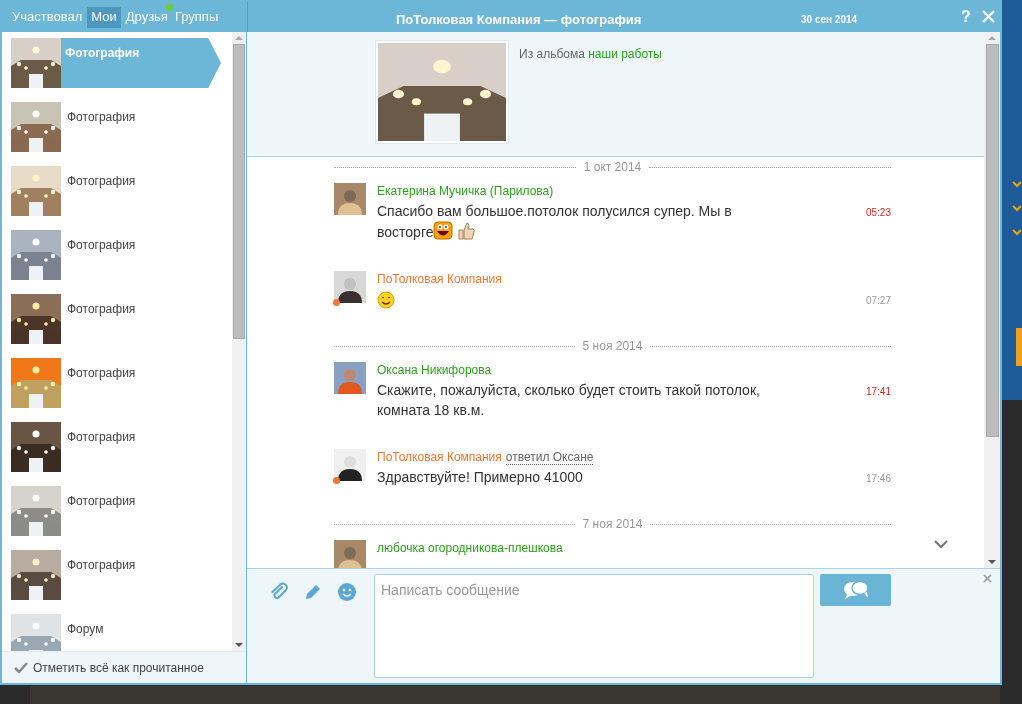 The width and height of the screenshot is (1022, 704). I want to click on message-field: Написать сообщение, so click(594, 626).